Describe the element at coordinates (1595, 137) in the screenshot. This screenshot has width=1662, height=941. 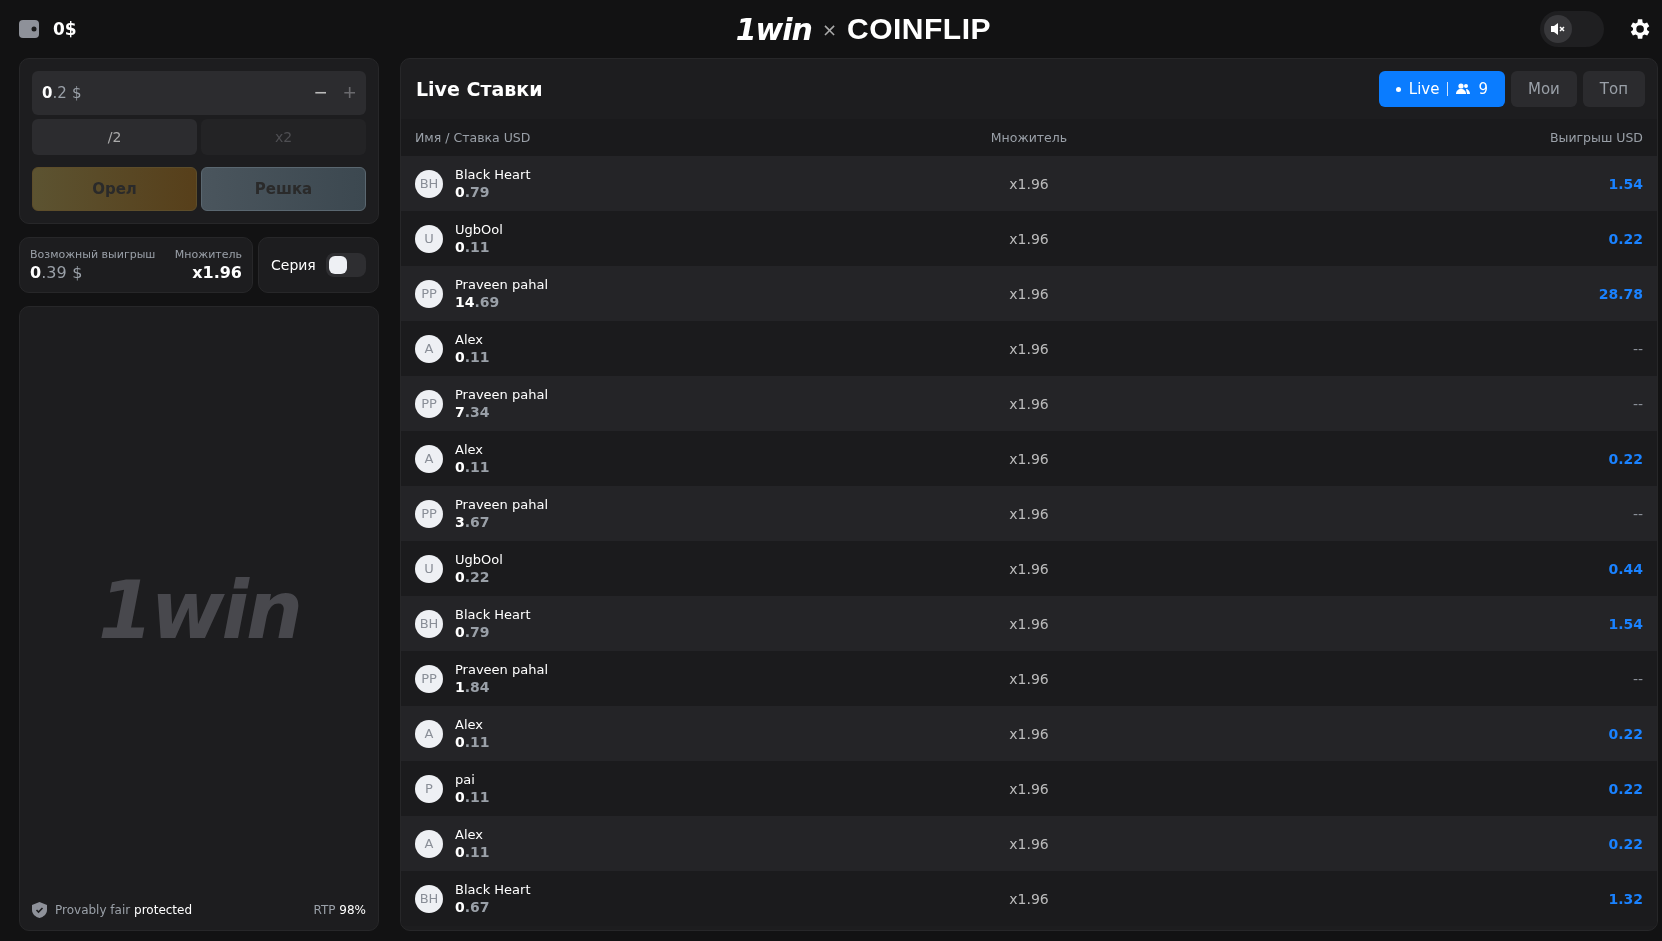
I see `column-header: Выигрыш USD` at that location.